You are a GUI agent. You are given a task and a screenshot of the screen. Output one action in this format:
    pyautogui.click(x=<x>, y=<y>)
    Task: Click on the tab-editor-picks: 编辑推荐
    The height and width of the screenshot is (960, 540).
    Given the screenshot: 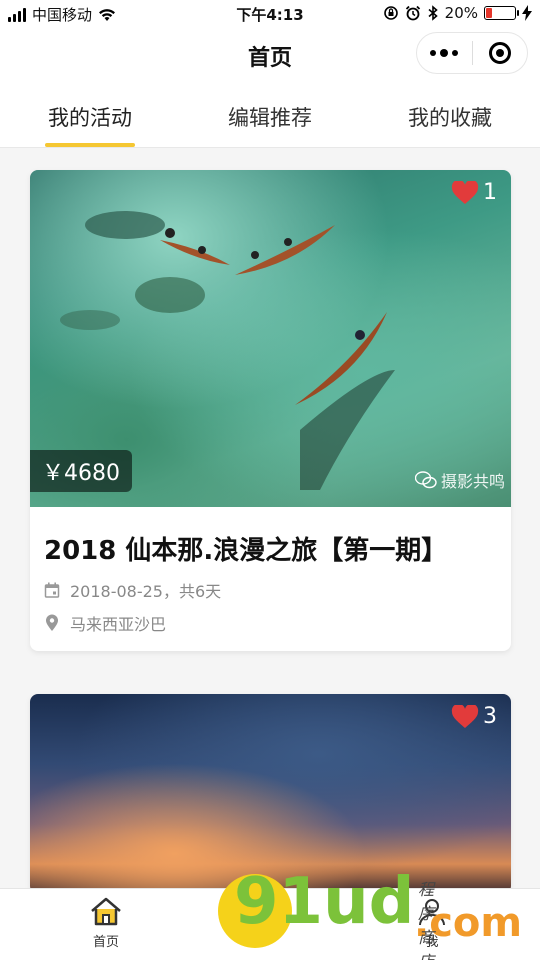 What is the action you would take?
    pyautogui.click(x=270, y=113)
    